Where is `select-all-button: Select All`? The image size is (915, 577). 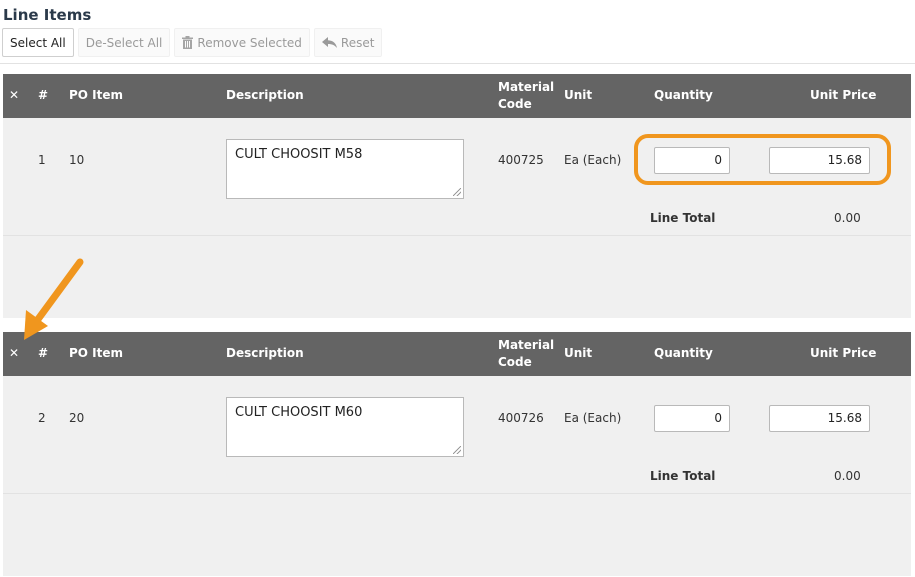
select-all-button: Select All is located at coordinates (38, 42).